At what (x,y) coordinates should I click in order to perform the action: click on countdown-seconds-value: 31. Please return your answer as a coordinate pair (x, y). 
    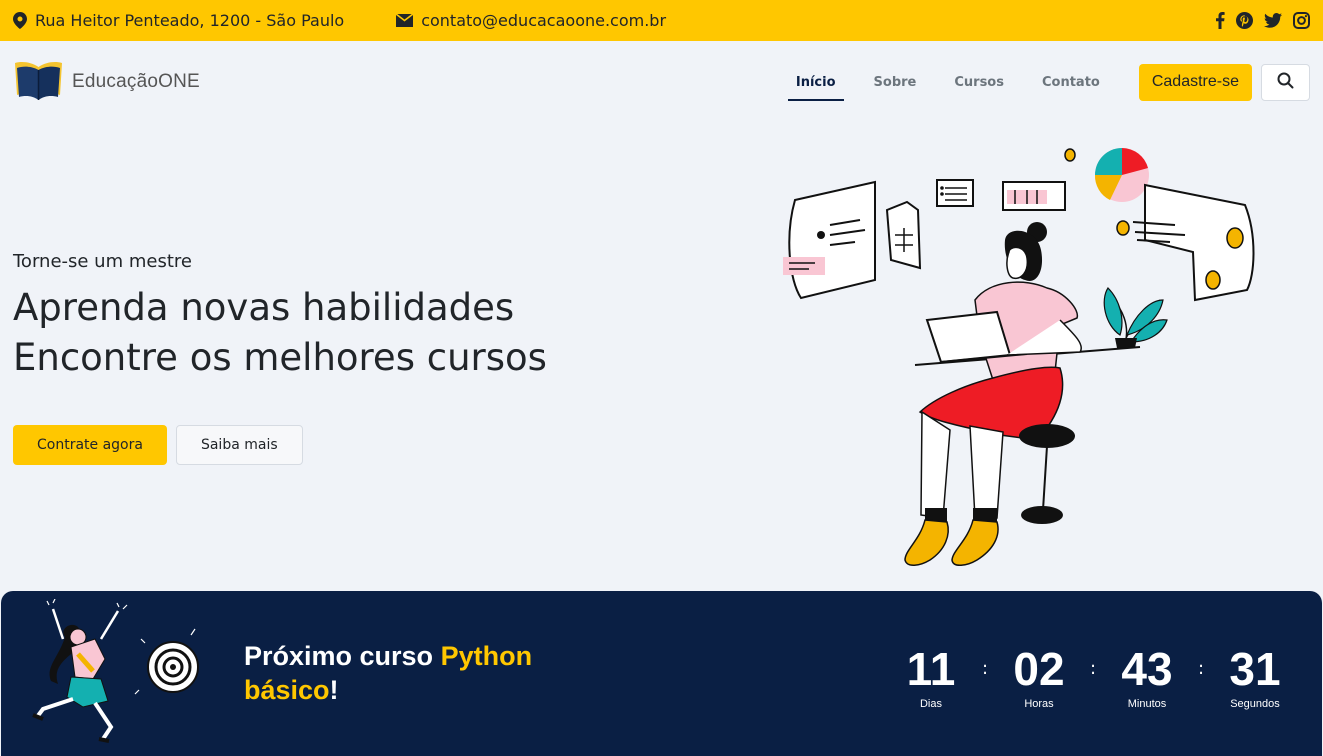
    Looking at the image, I should click on (1255, 669).